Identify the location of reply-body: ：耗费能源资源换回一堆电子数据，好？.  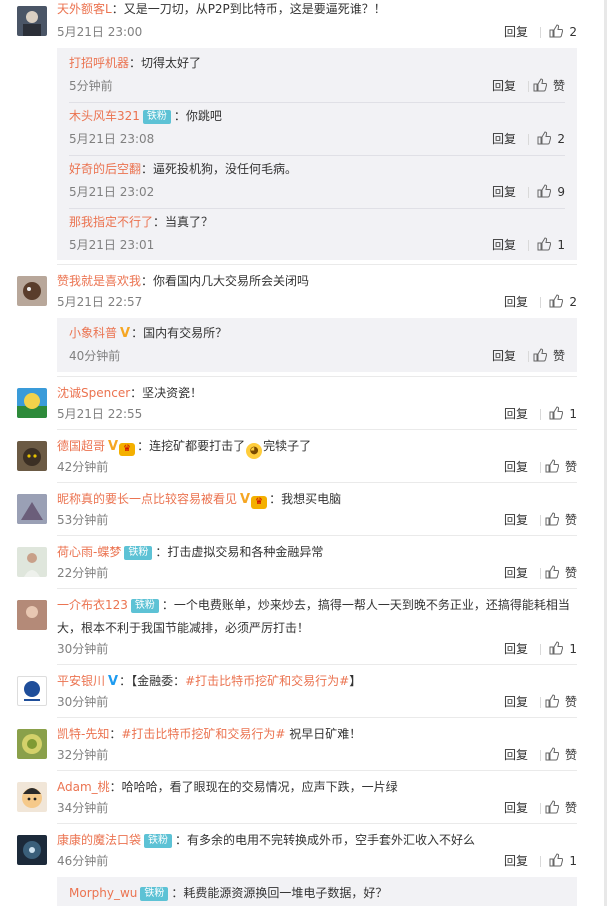
(279, 893).